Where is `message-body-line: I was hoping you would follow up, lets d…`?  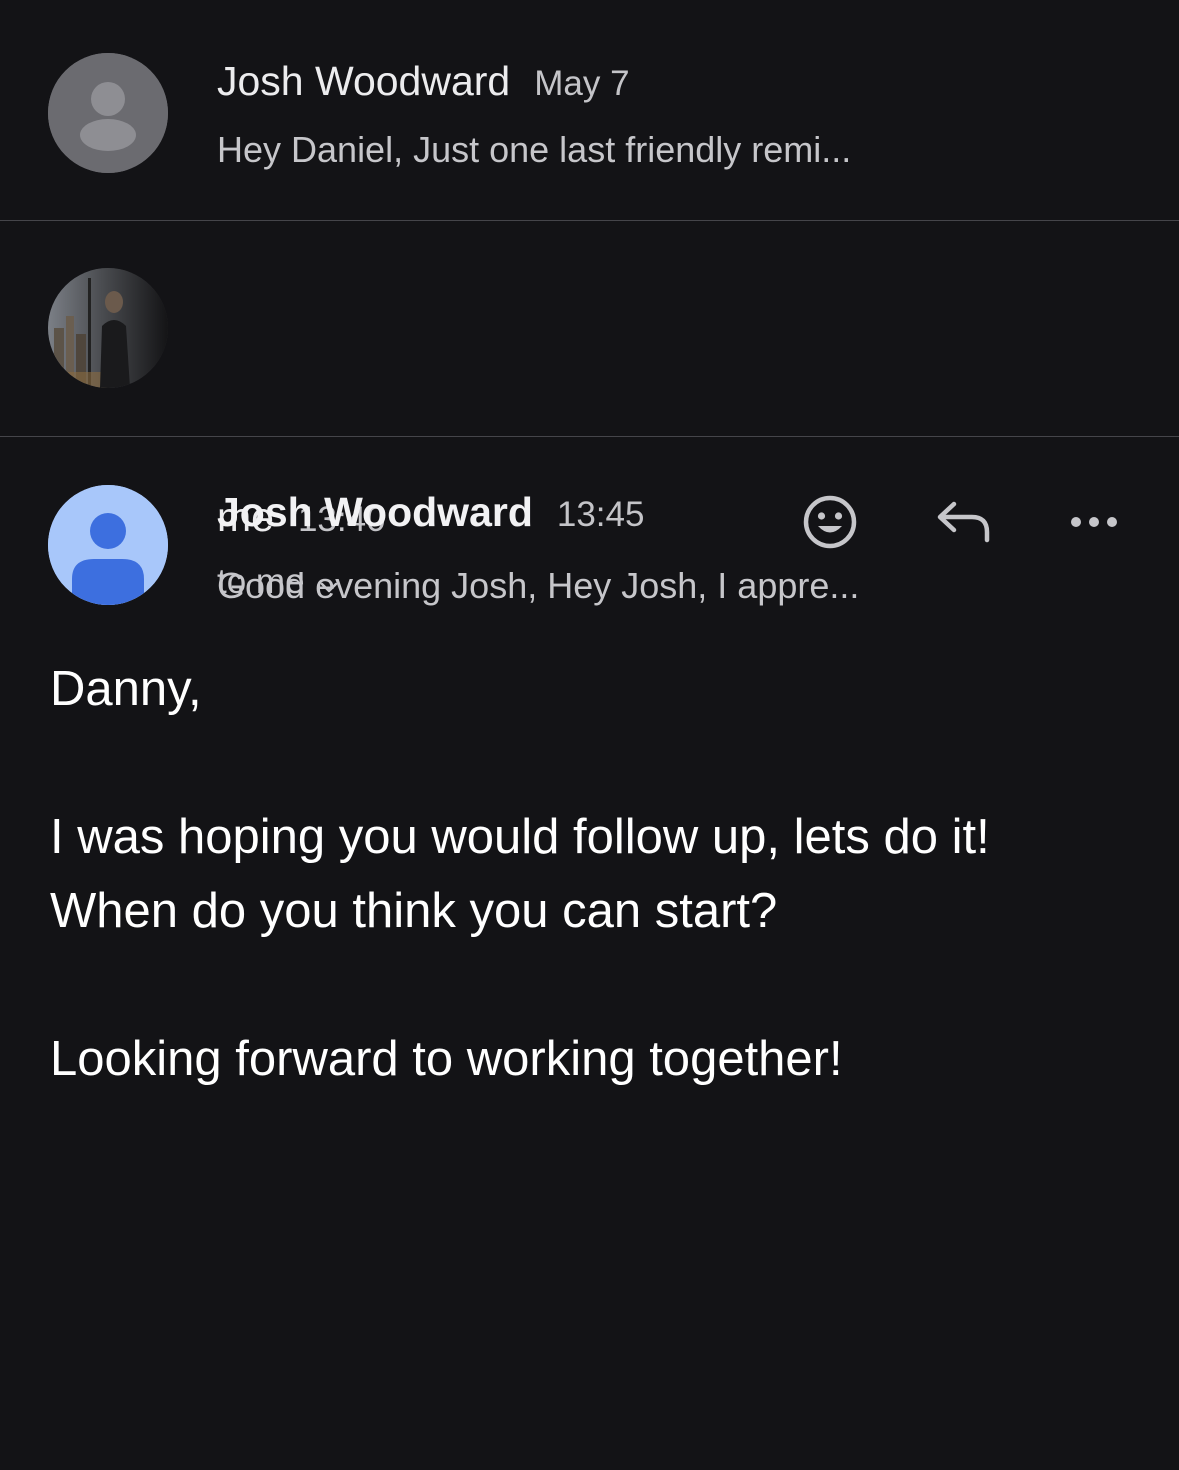
message-body-line: I was hoping you would follow up, lets d… is located at coordinates (520, 837).